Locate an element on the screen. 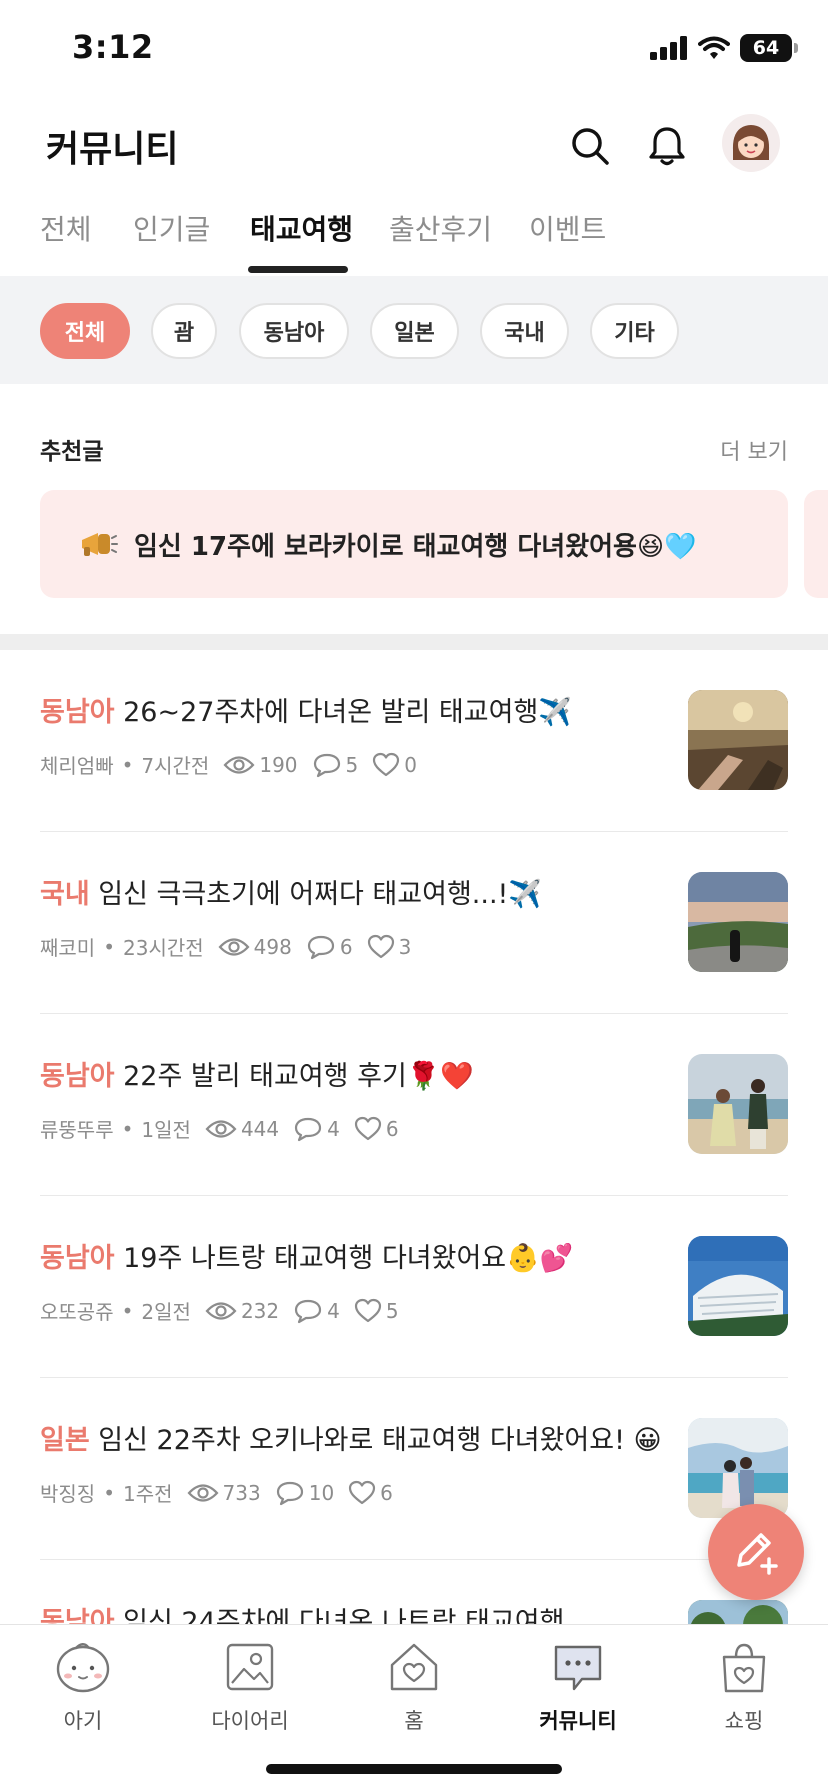 Image resolution: width=828 pixels, height=1792 pixels. avatar is located at coordinates (751, 143).